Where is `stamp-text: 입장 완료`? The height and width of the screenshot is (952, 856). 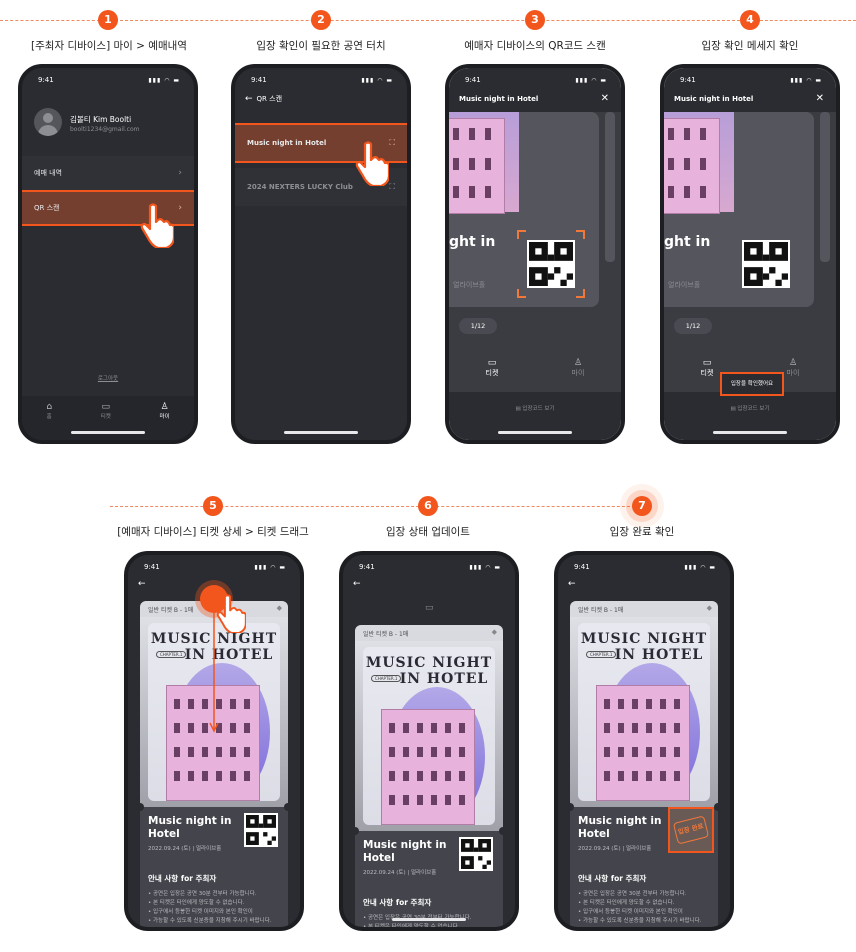 stamp-text: 입장 완료 is located at coordinates (691, 829).